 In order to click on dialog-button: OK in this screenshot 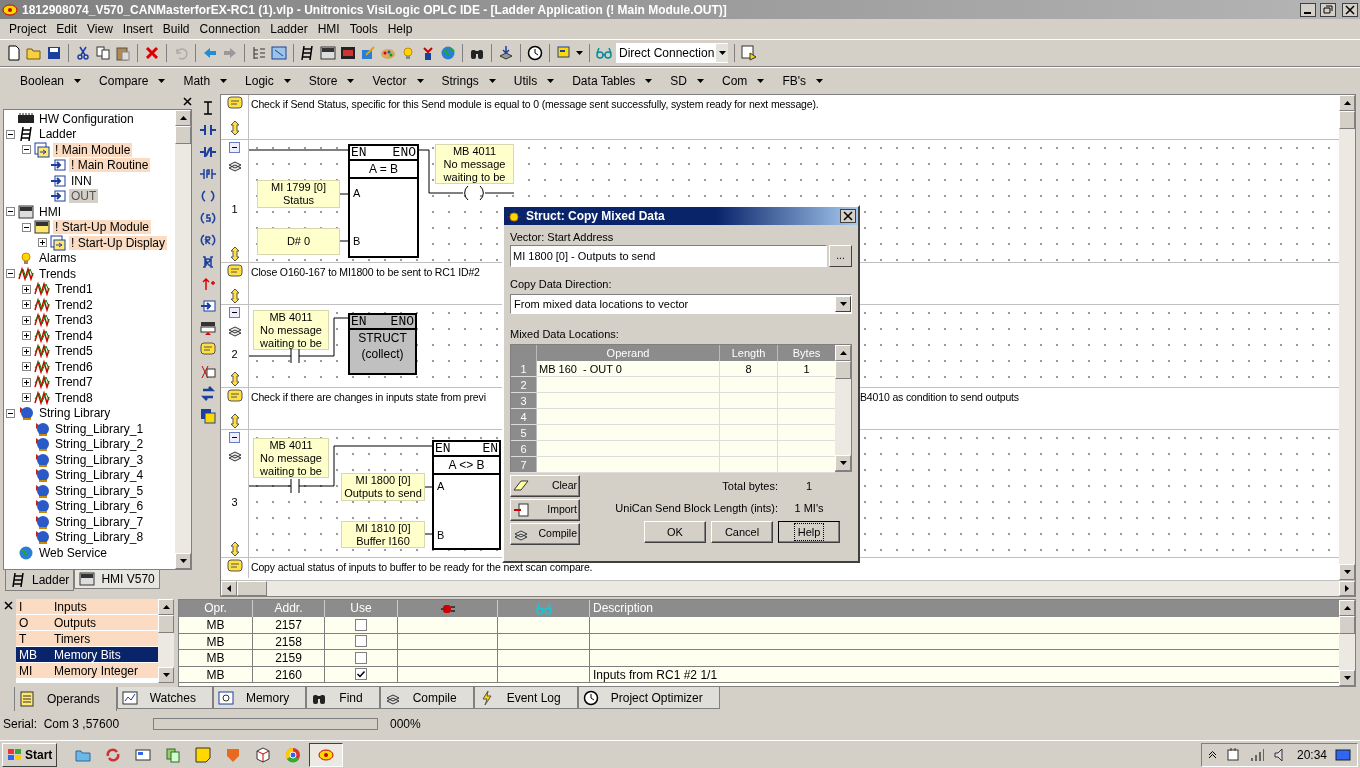, I will do `click(675, 532)`.